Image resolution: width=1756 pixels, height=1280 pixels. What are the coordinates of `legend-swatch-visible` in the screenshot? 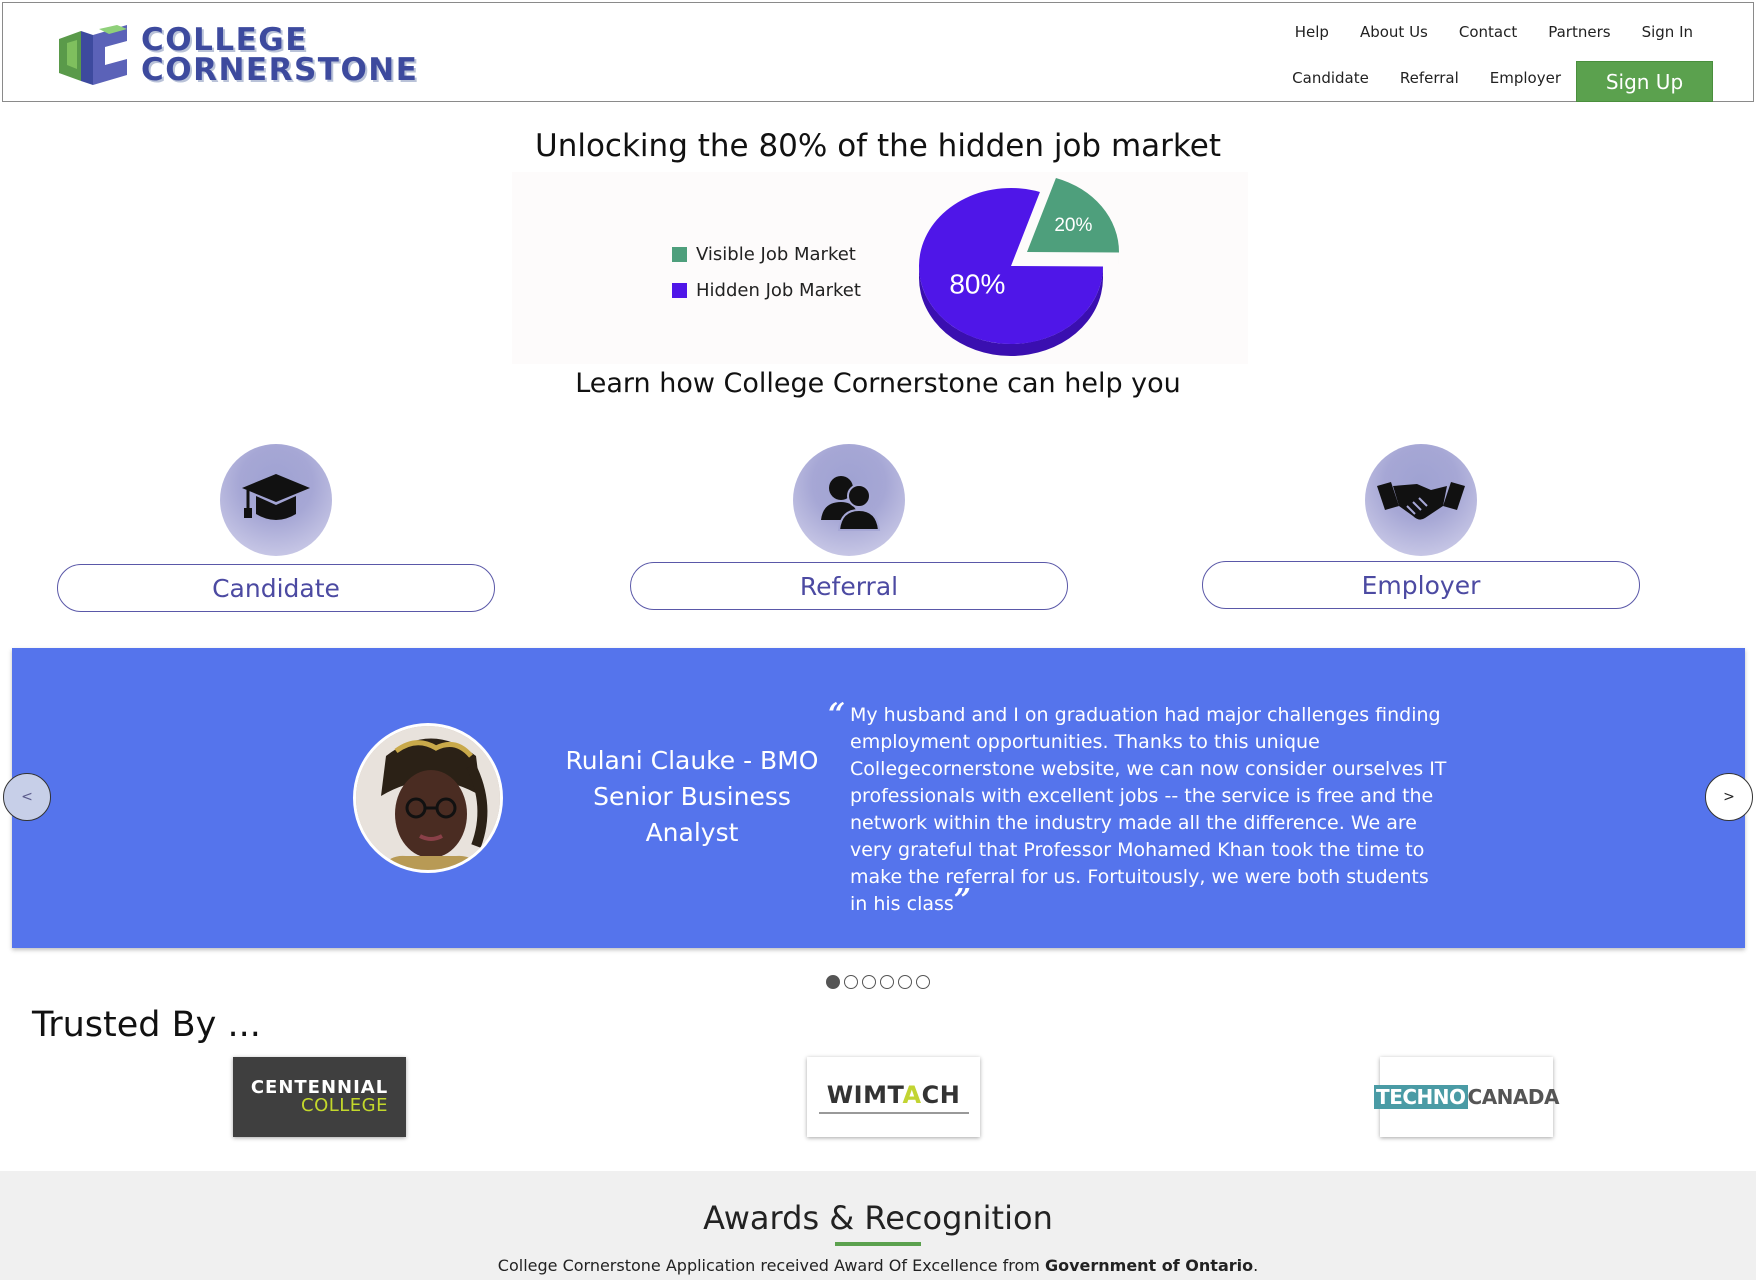 It's located at (679, 254).